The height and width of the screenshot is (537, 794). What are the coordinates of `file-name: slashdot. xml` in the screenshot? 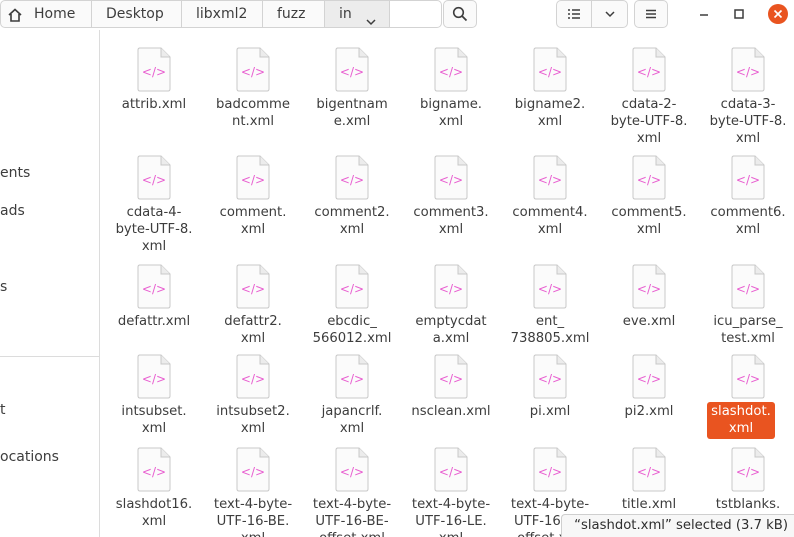 It's located at (741, 420).